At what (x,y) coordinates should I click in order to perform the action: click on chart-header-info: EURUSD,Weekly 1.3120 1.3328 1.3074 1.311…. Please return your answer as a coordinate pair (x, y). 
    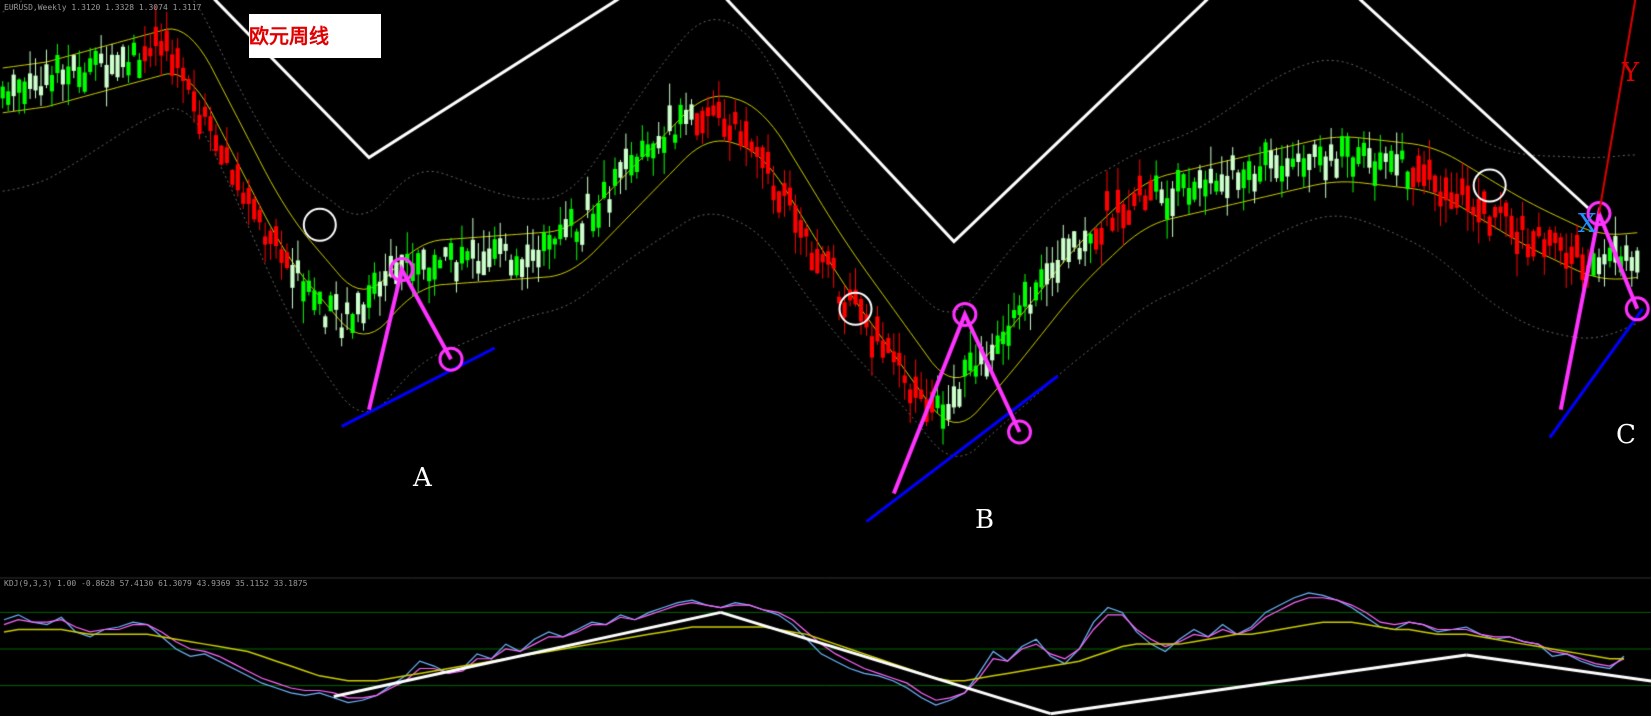
    Looking at the image, I should click on (103, 7).